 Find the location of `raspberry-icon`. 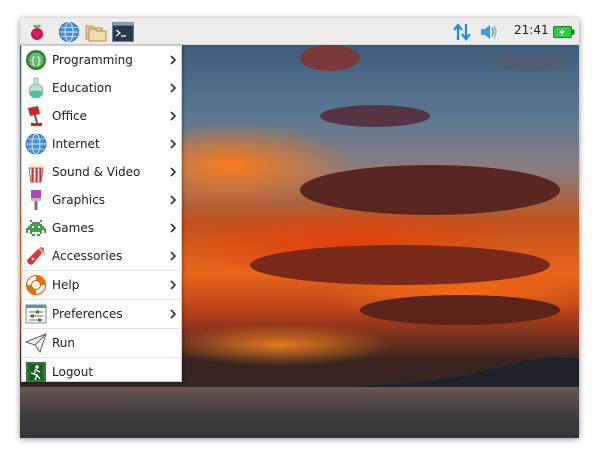

raspberry-icon is located at coordinates (36, 32).